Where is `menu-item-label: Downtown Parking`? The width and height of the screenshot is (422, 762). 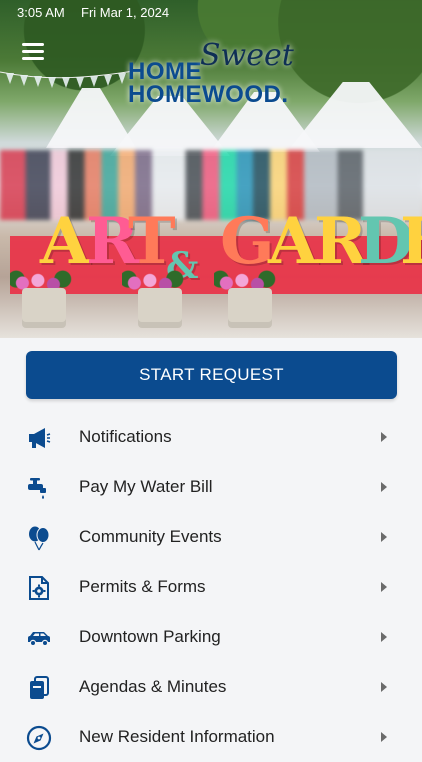 menu-item-label: Downtown Parking is located at coordinates (150, 636).